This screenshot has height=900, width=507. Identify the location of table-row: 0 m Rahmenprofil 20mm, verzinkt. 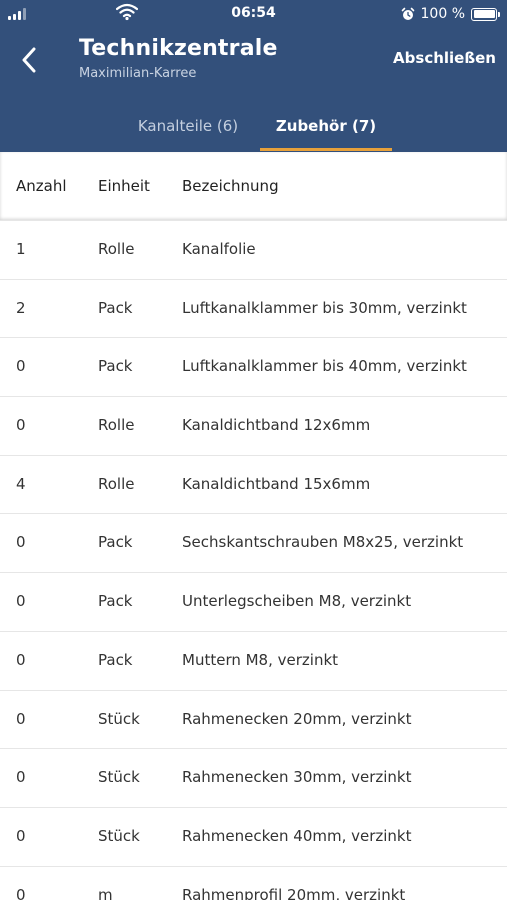
(253, 883).